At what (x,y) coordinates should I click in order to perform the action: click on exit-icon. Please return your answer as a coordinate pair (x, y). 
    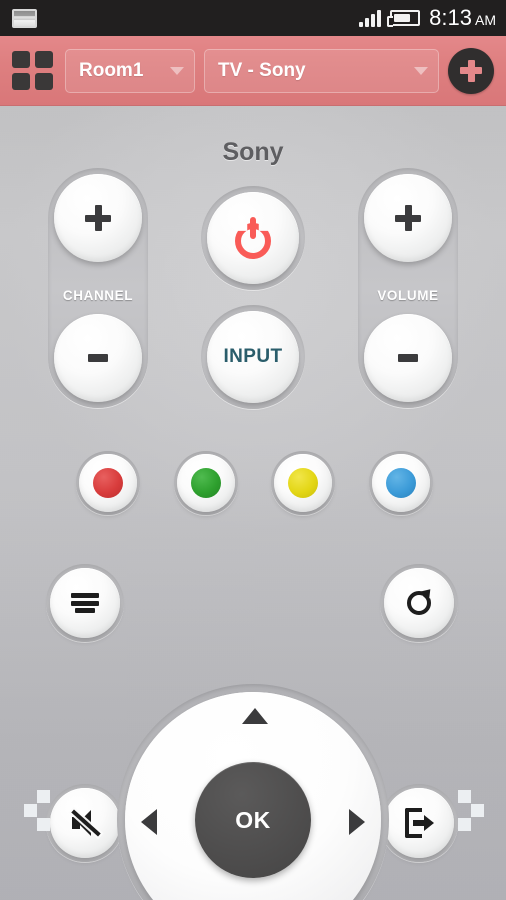
    Looking at the image, I should click on (419, 823).